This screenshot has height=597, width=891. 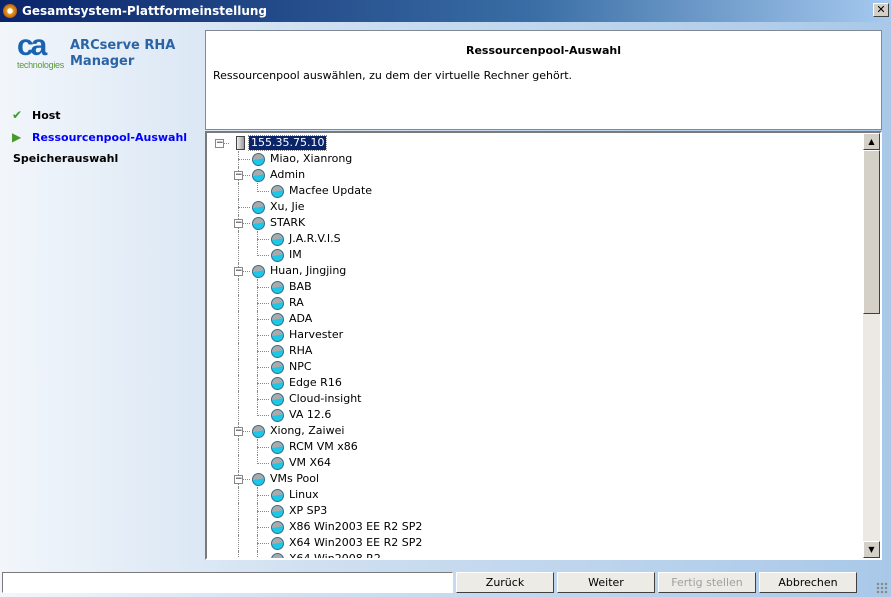 I want to click on tree-item: Miao, Xianrong, so click(x=537, y=159).